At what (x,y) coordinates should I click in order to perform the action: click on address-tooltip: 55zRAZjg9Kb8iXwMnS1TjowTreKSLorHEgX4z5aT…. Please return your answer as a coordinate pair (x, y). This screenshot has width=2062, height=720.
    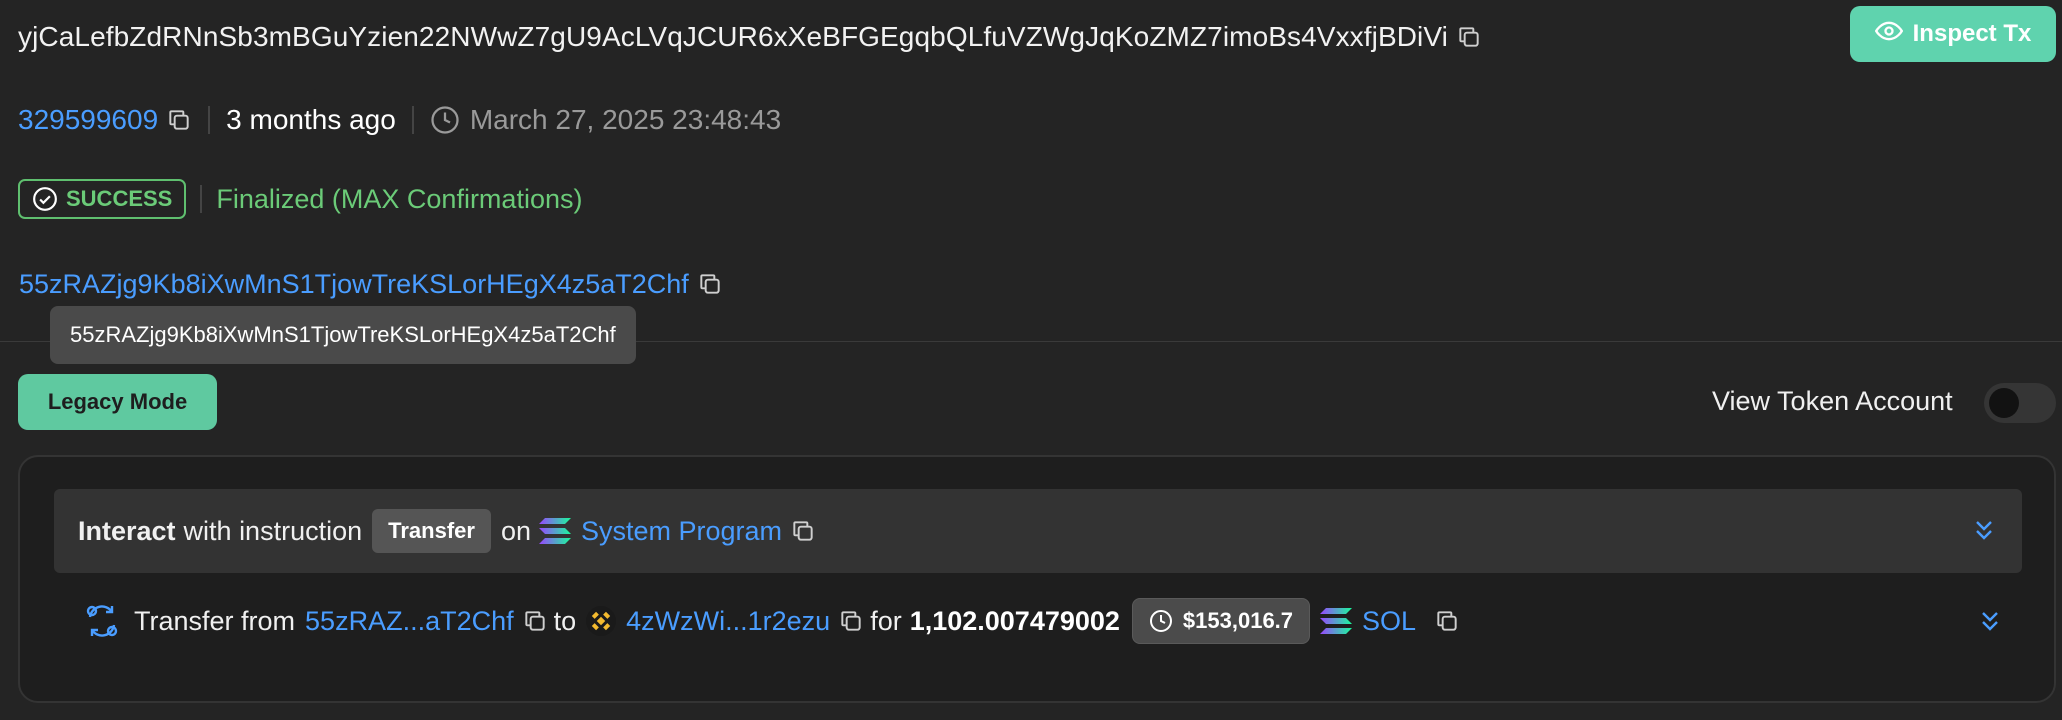
    Looking at the image, I should click on (343, 335).